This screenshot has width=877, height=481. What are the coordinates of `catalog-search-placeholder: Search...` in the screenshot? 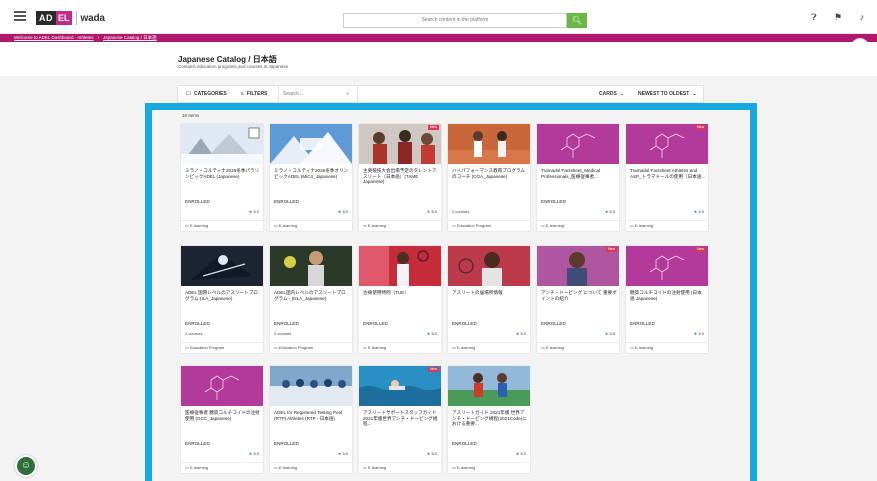 It's located at (293, 94).